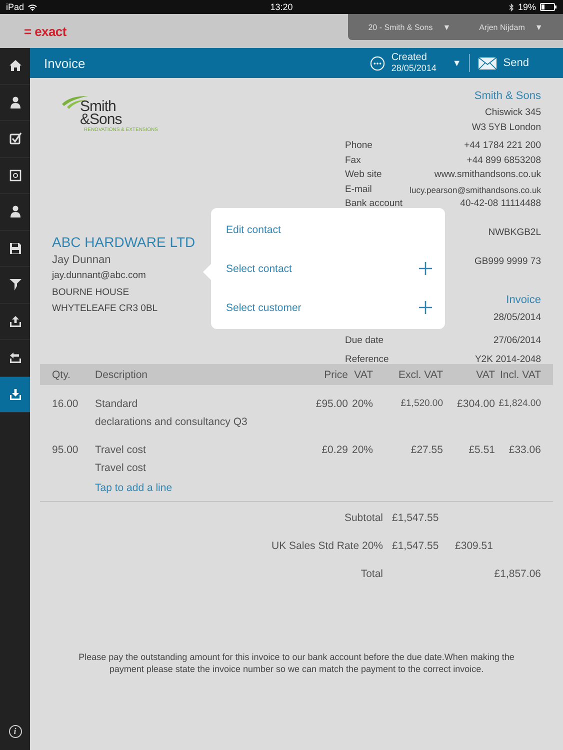  I want to click on menu-item: Select contact, so click(328, 268).